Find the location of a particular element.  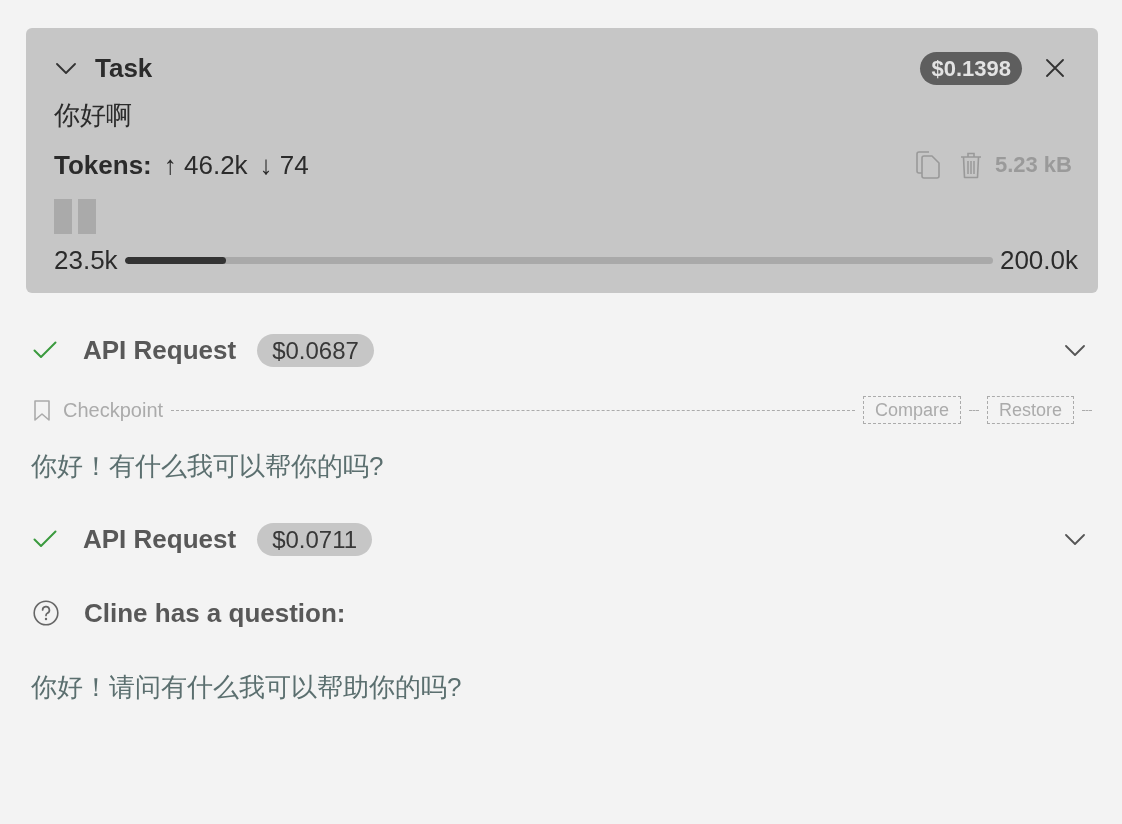

tokens-label: Tokens: is located at coordinates (103, 165).